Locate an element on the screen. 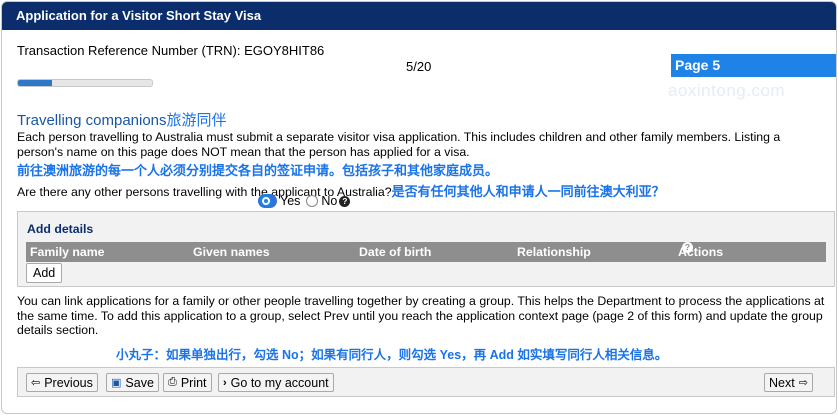  column-relationship: Relationship is located at coordinates (554, 252).